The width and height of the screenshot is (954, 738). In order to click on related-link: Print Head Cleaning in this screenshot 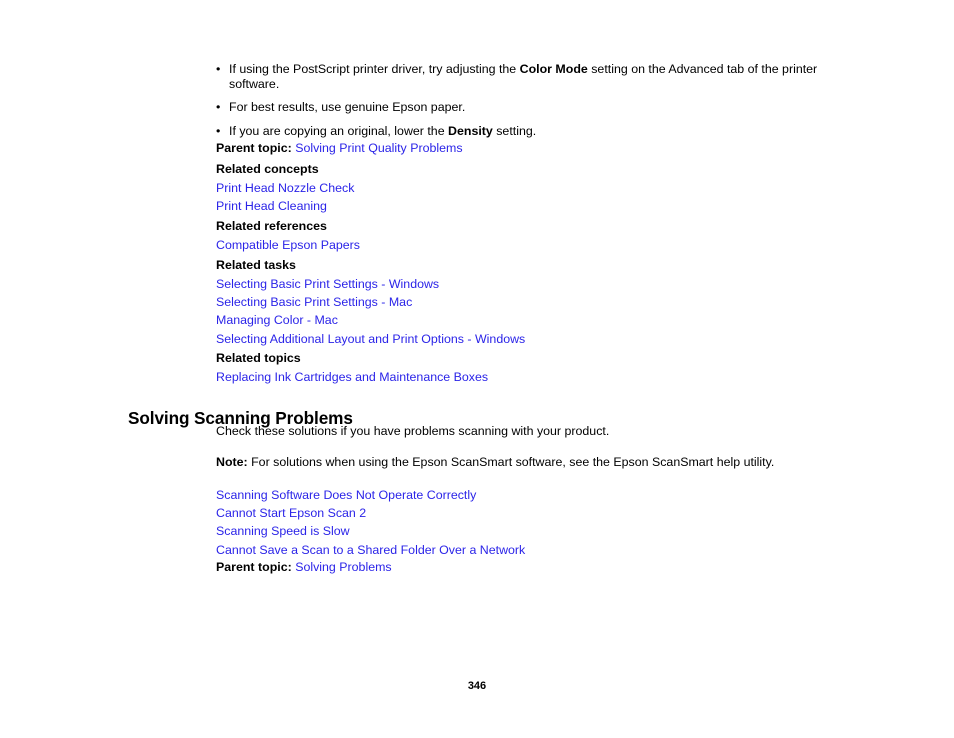, I will do `click(285, 206)`.